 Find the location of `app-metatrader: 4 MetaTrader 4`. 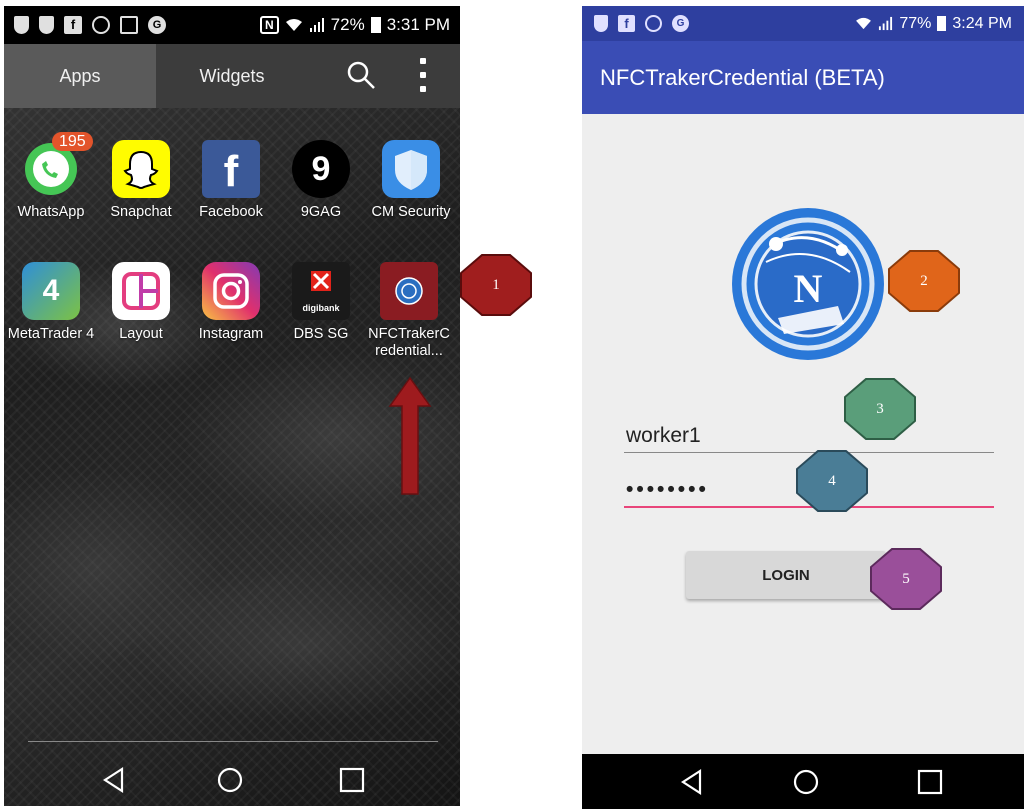

app-metatrader: 4 MetaTrader 4 is located at coordinates (51, 302).